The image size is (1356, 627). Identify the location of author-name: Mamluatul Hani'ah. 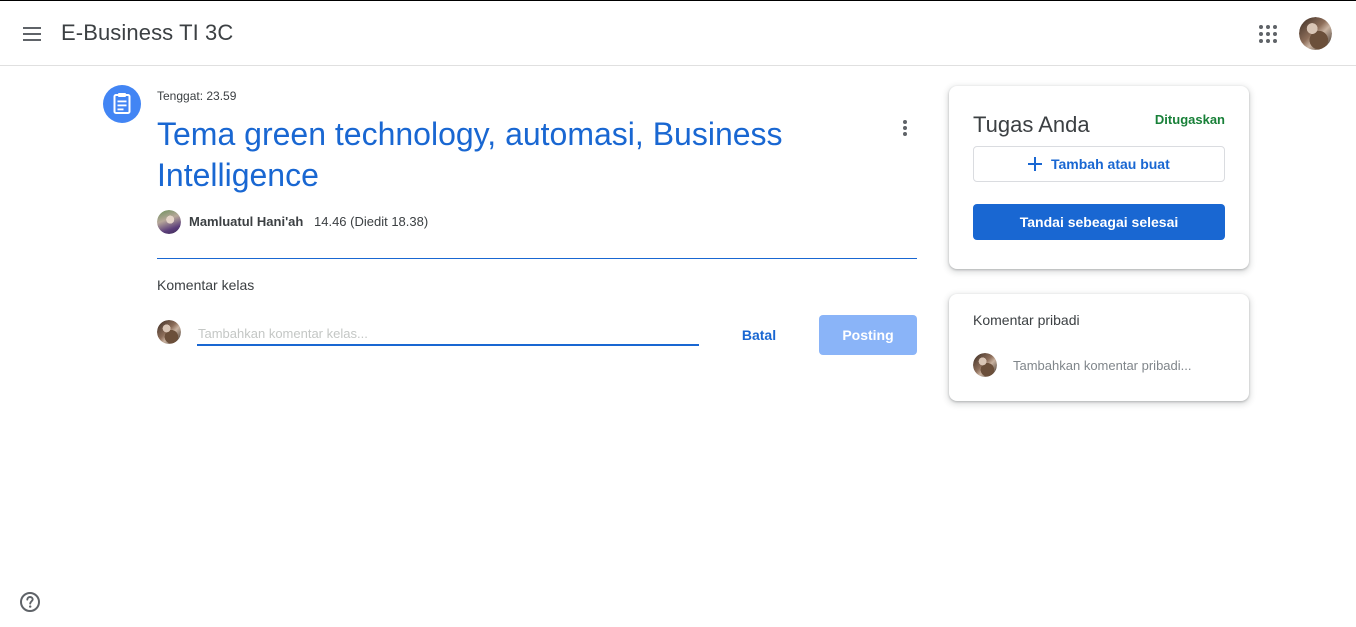
(246, 221).